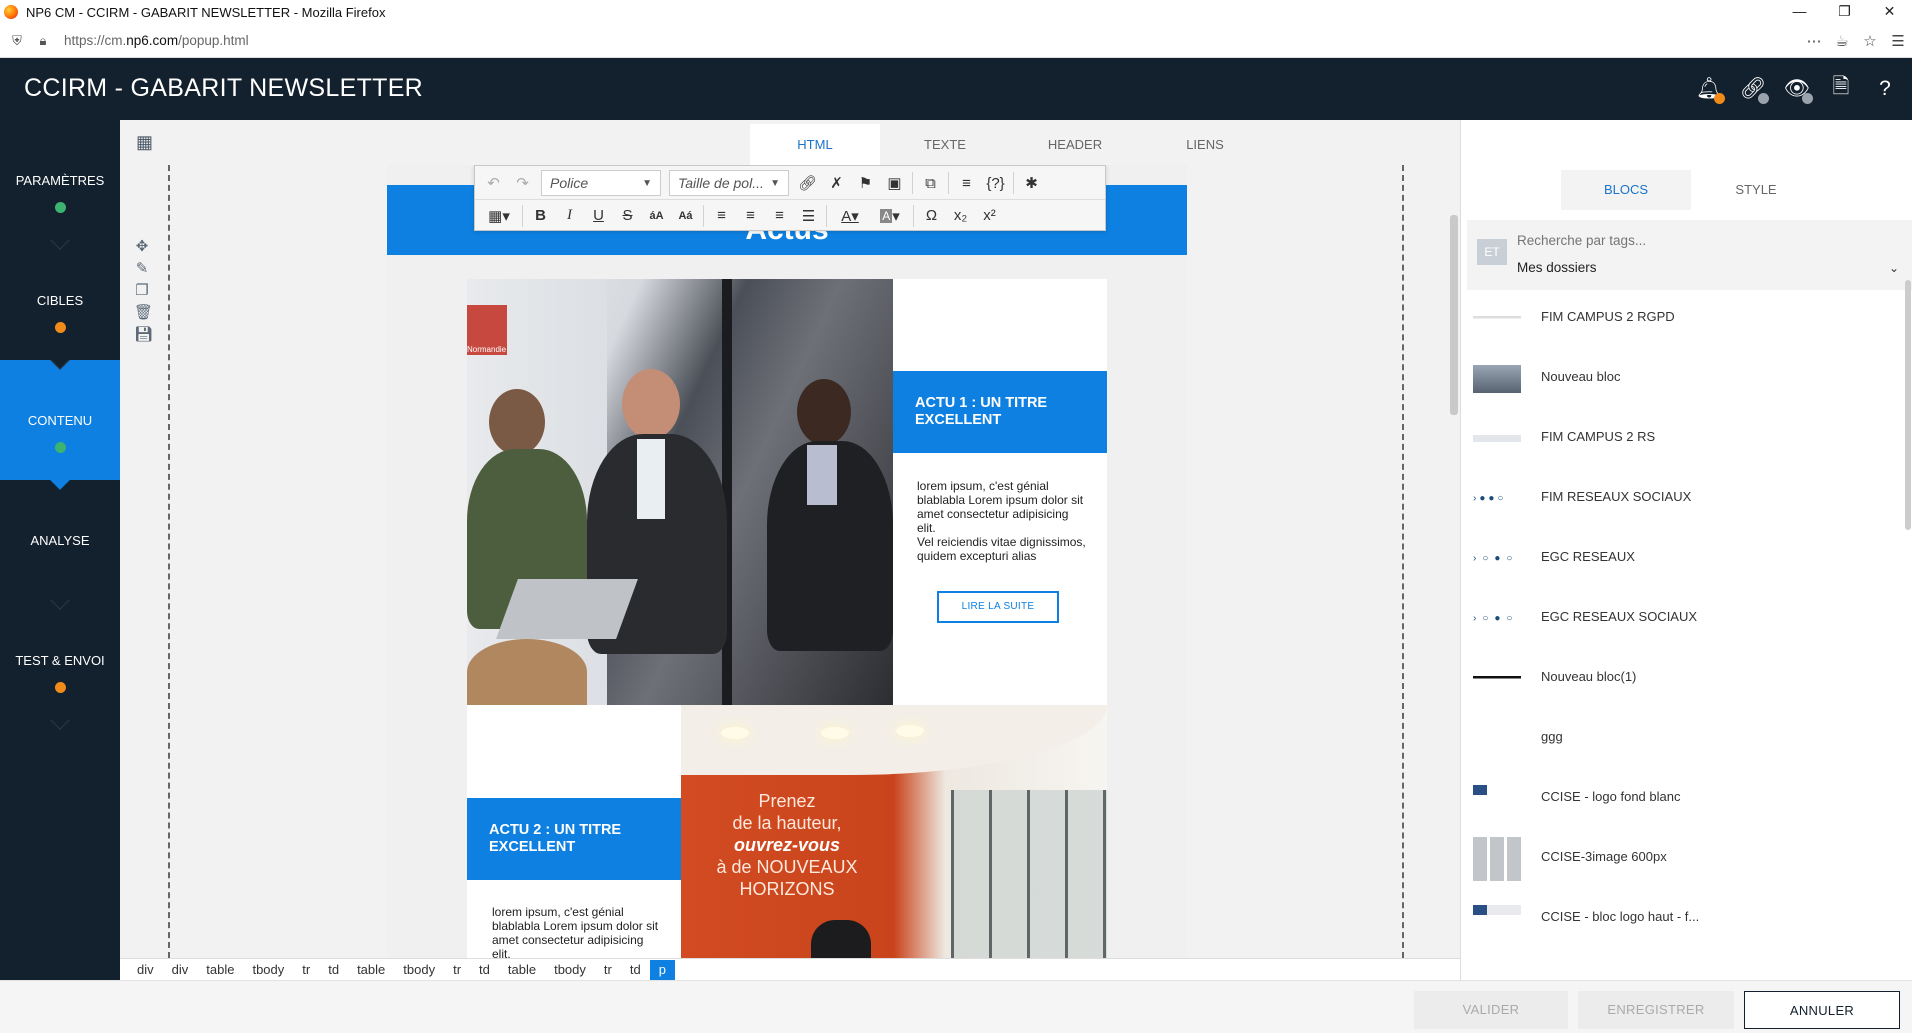  What do you see at coordinates (1205, 144) in the screenshot?
I see `tab-liens: LIENS` at bounding box center [1205, 144].